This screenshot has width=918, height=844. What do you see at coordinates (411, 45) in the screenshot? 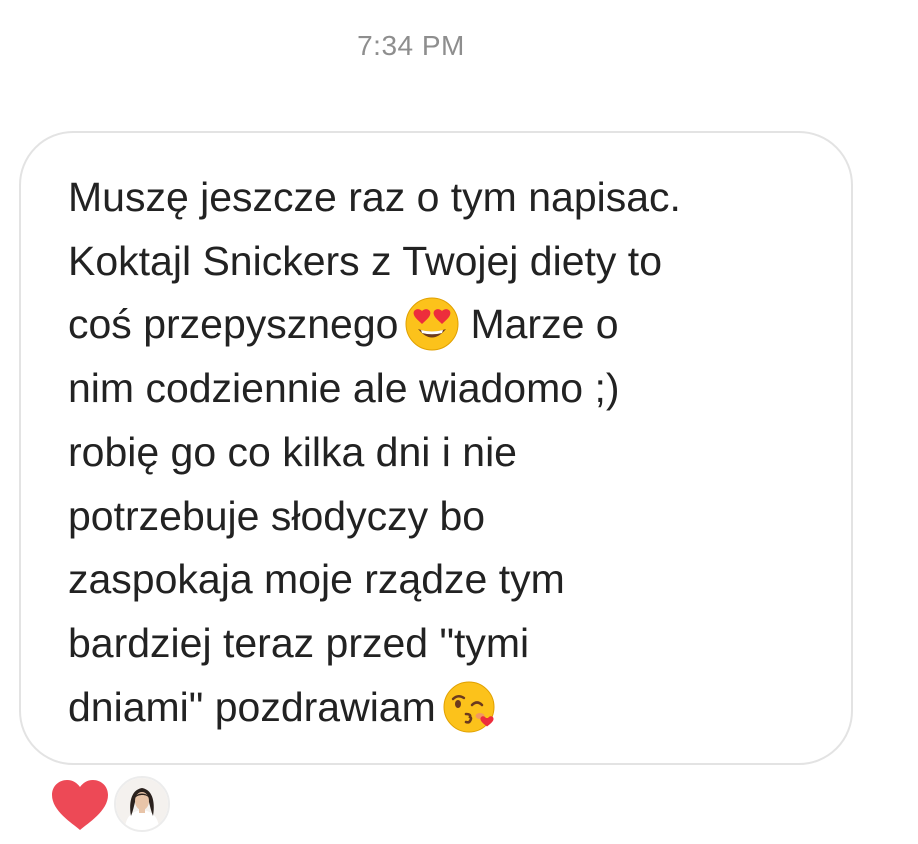
I see `message-timestamp: 7:34 PM` at bounding box center [411, 45].